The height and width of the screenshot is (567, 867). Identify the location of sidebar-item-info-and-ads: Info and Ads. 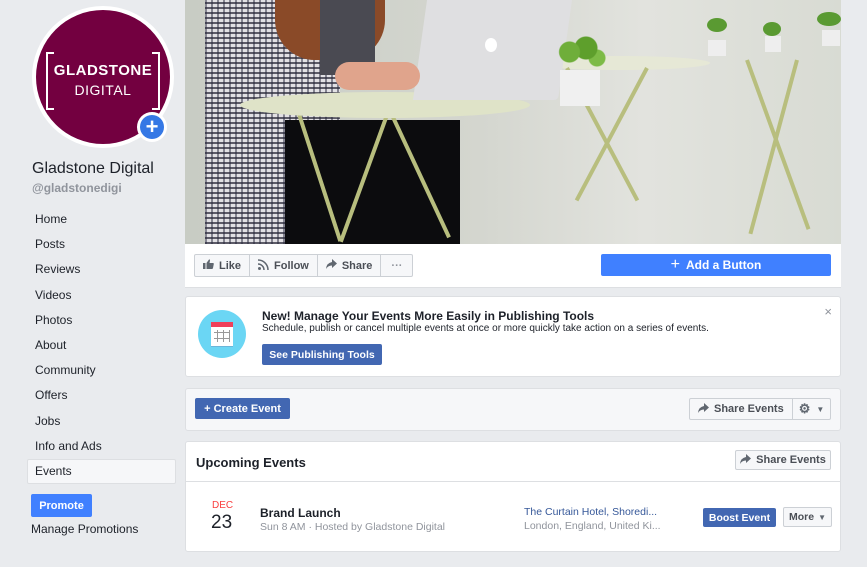
(101, 446).